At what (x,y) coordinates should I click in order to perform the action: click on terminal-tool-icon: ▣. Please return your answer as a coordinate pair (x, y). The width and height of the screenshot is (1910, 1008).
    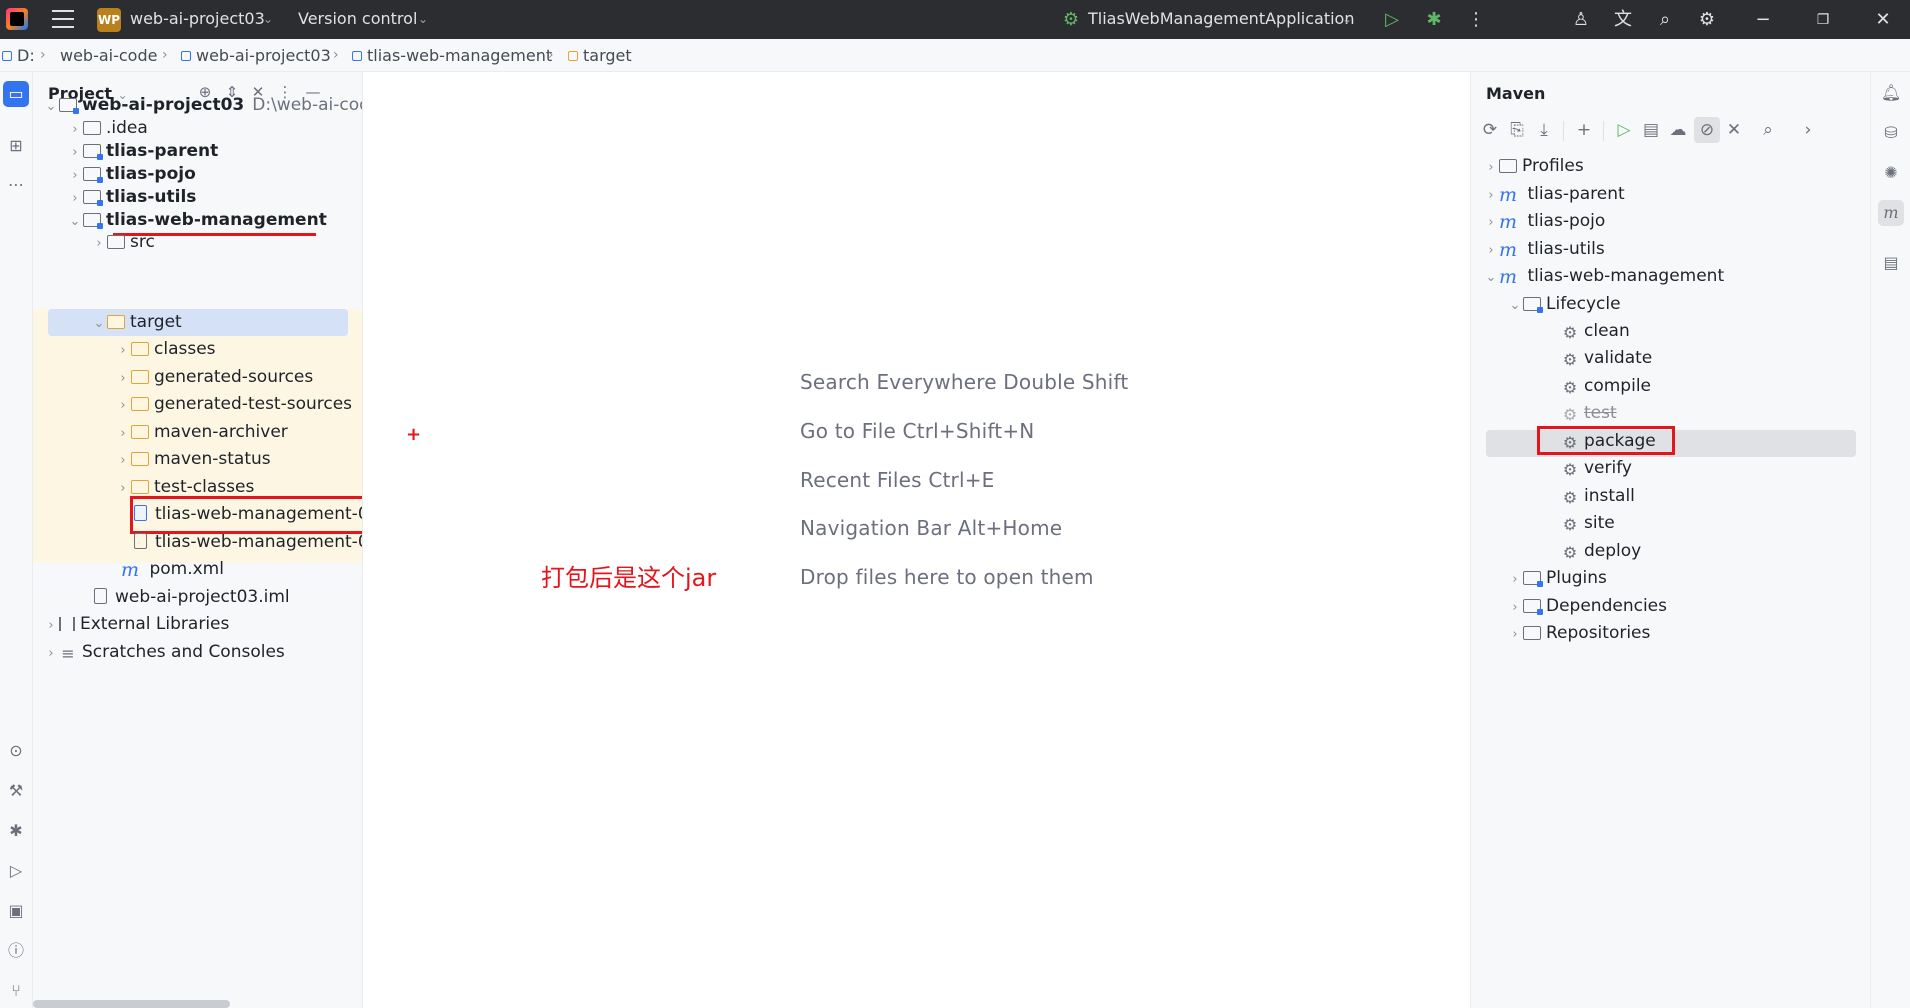
    Looking at the image, I should click on (16, 911).